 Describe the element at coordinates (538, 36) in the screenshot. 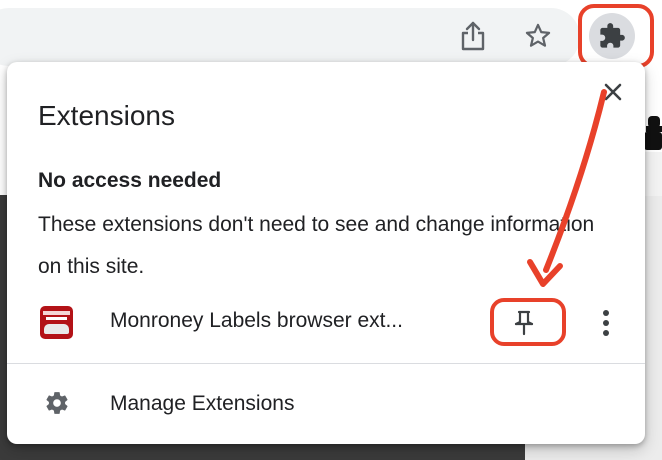

I see `bookmark-star-icon` at that location.